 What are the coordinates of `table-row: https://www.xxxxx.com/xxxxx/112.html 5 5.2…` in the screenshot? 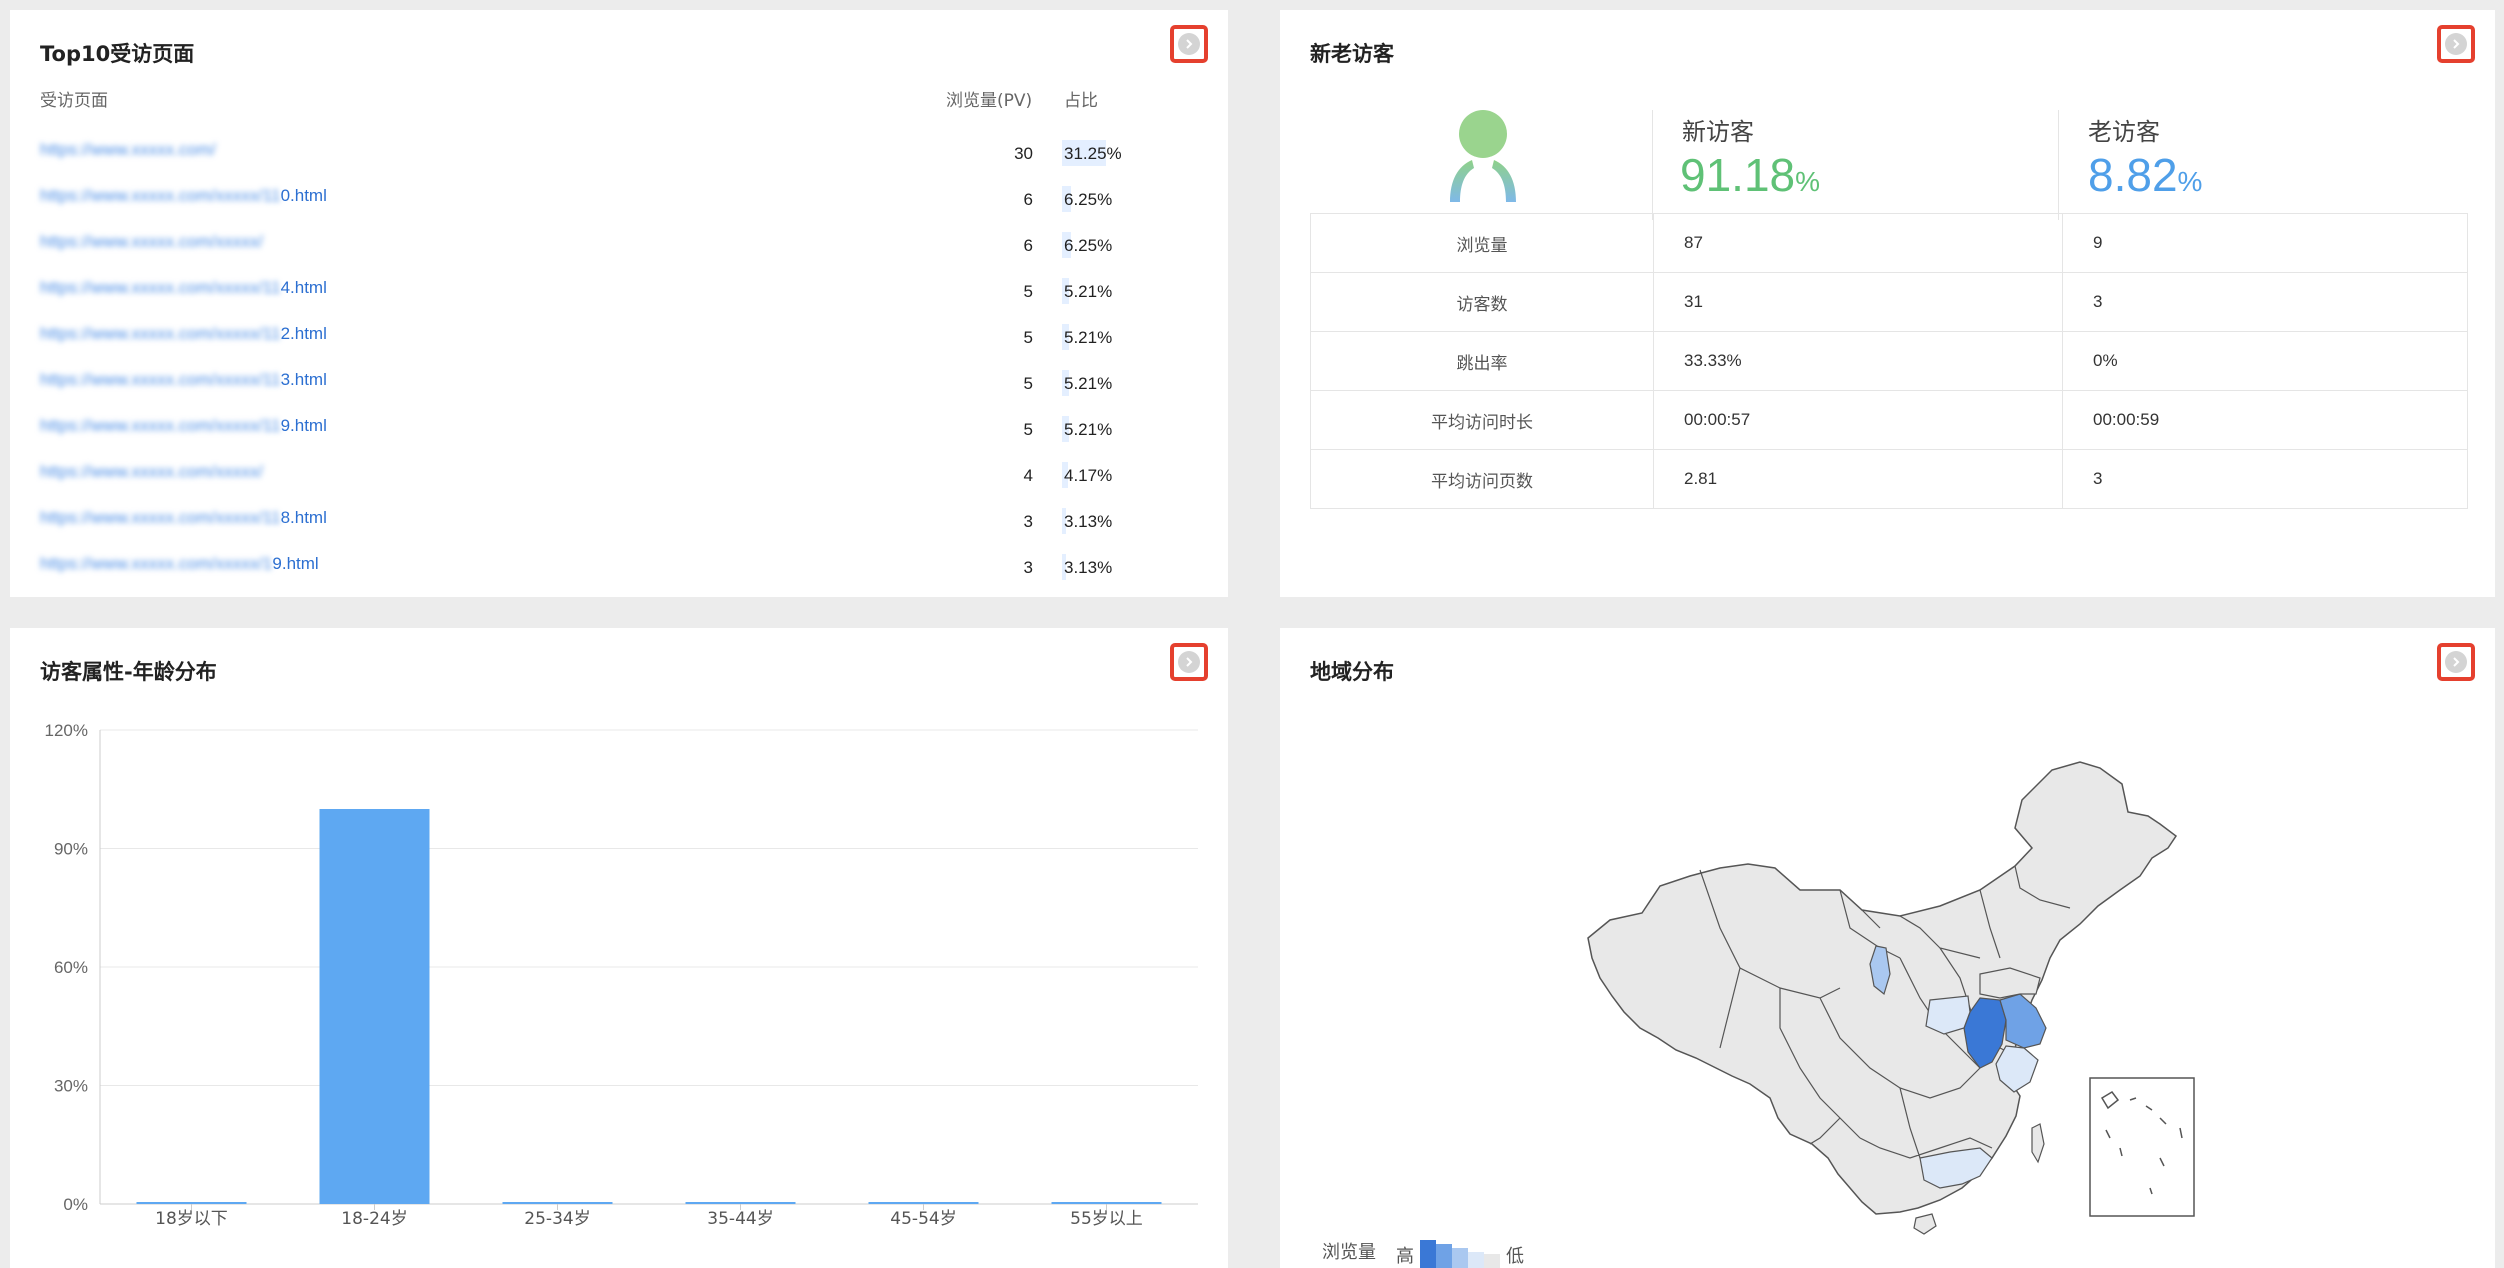 It's located at (619, 347).